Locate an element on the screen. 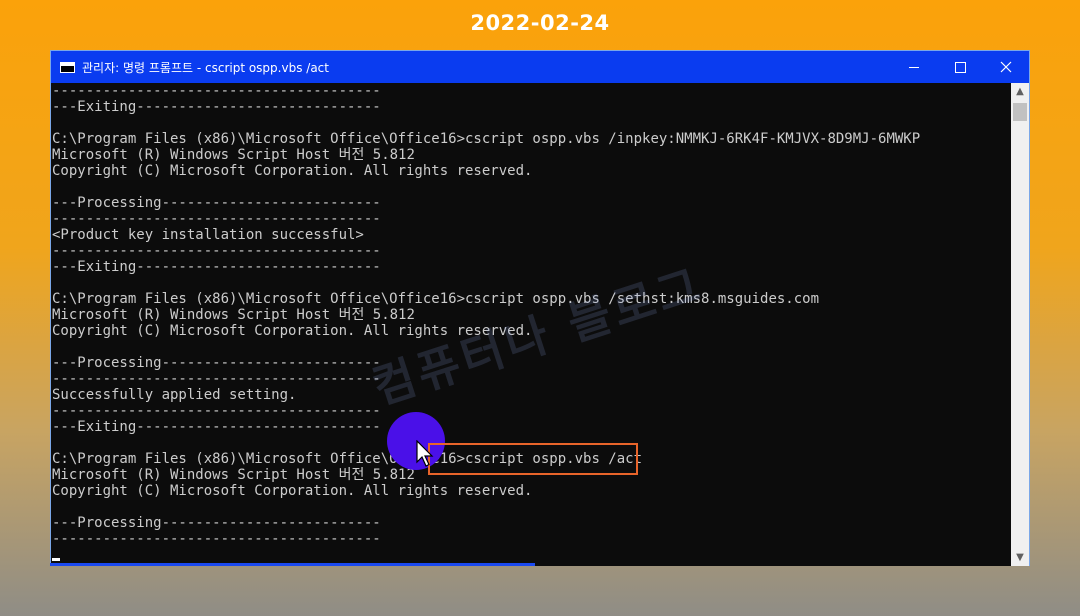  maximize-icon is located at coordinates (960, 67).